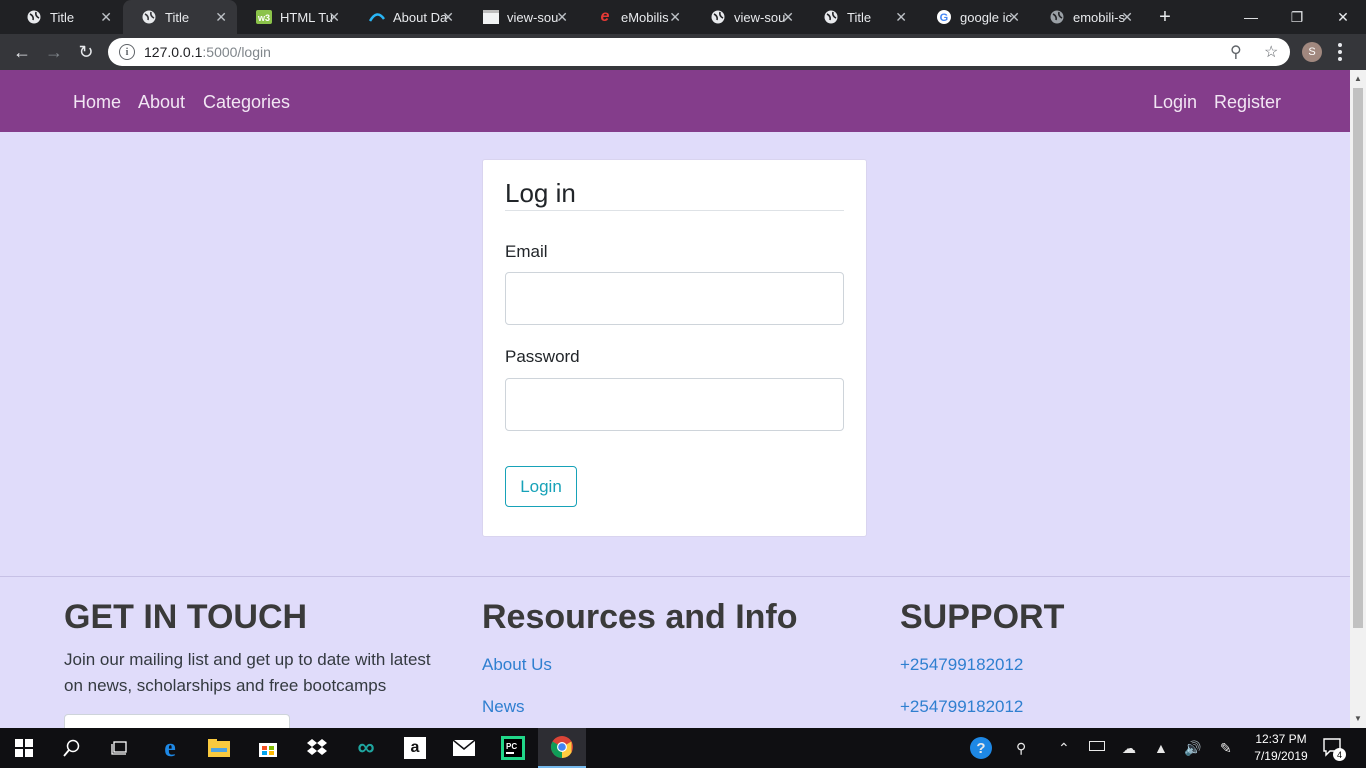 The image size is (1366, 768). I want to click on login-title: Log in, so click(540, 193).